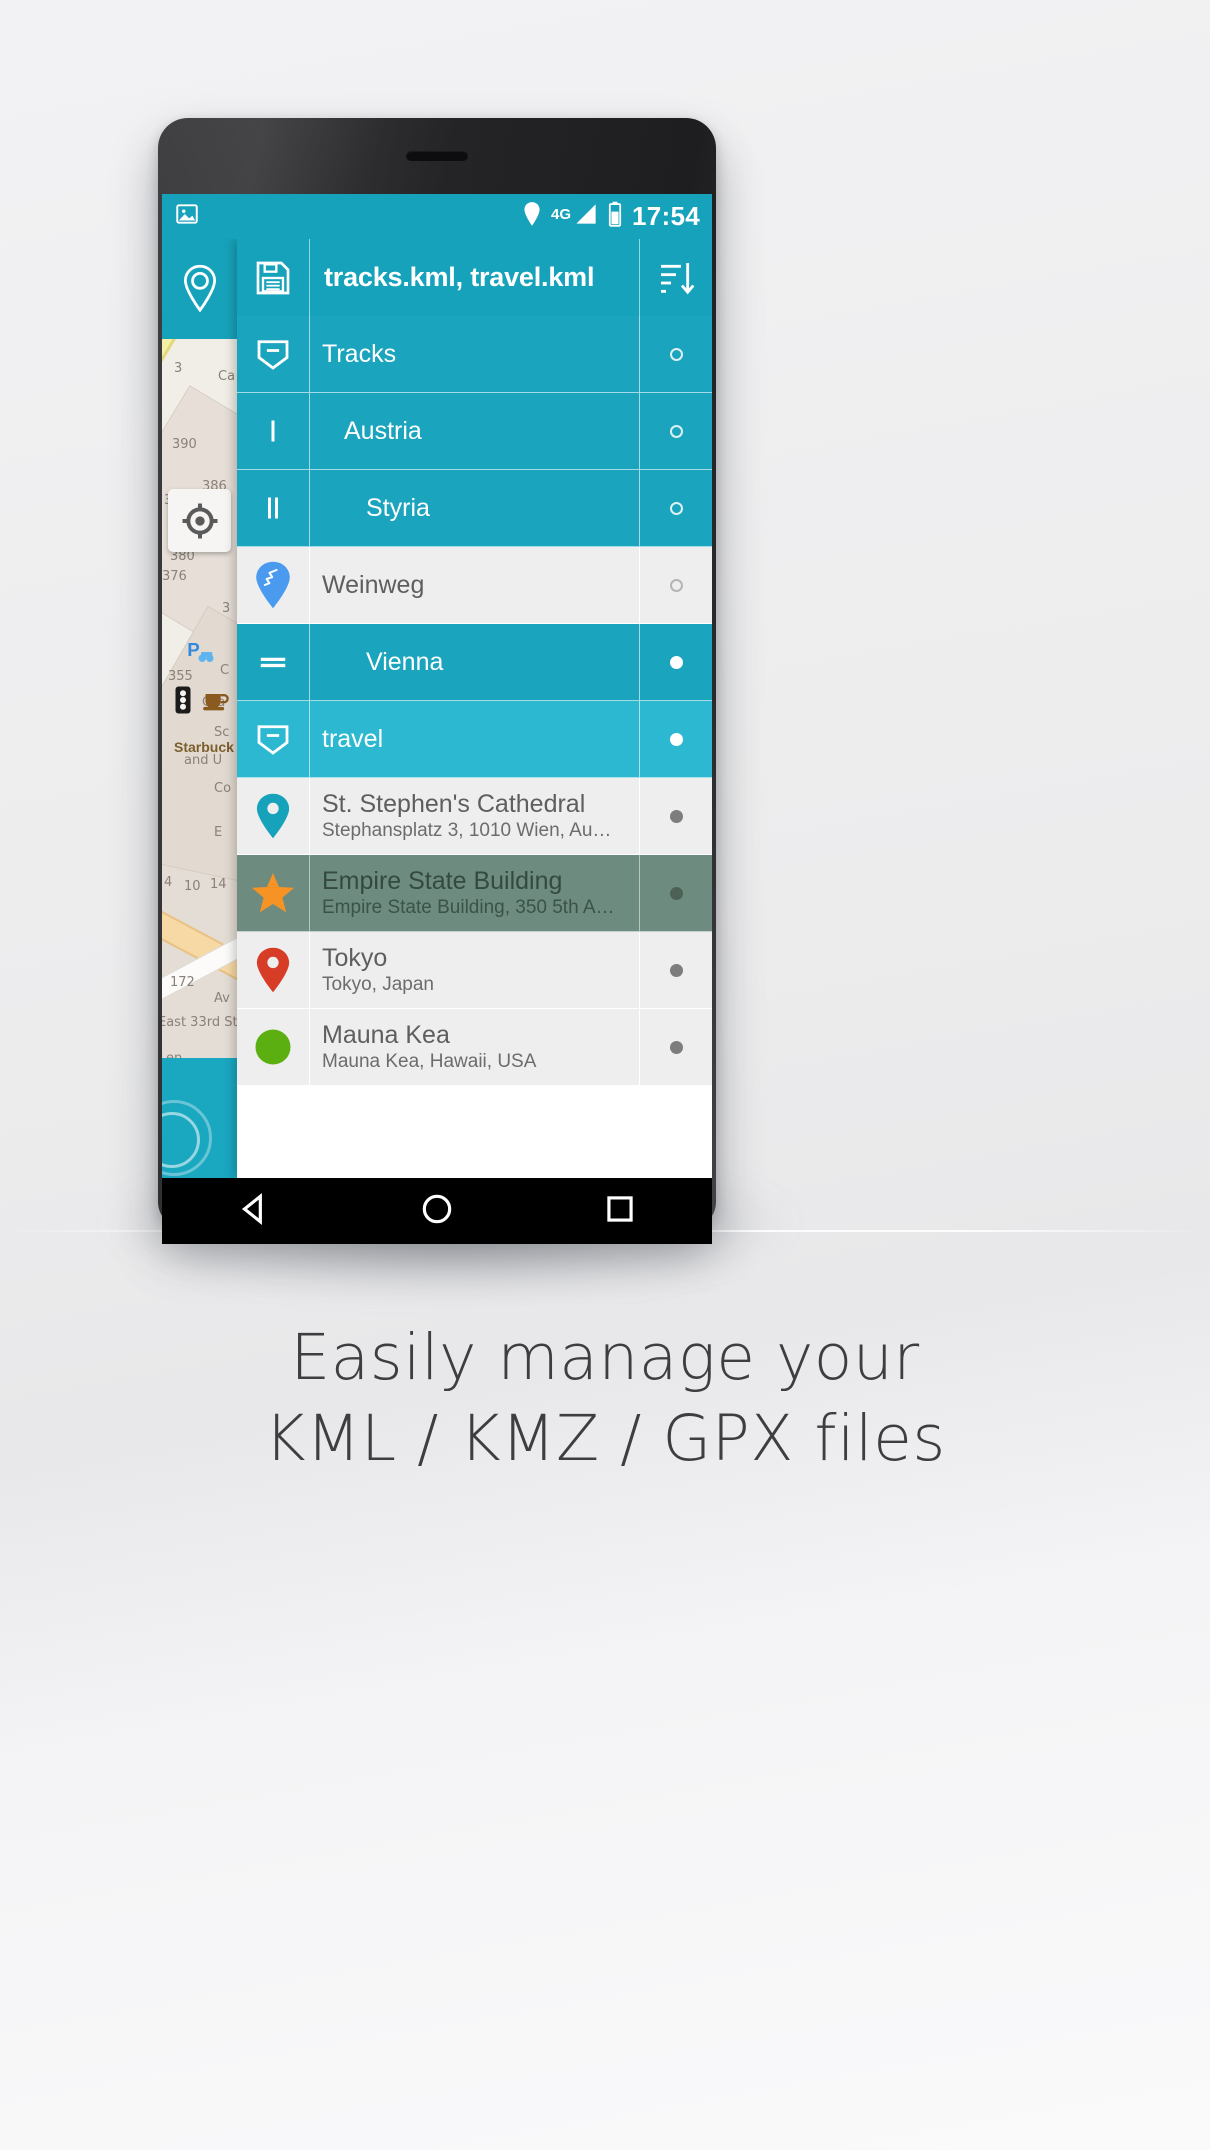 The width and height of the screenshot is (1210, 2150). What do you see at coordinates (437, 216) in the screenshot?
I see `android-status-bar: 4G 17:54` at bounding box center [437, 216].